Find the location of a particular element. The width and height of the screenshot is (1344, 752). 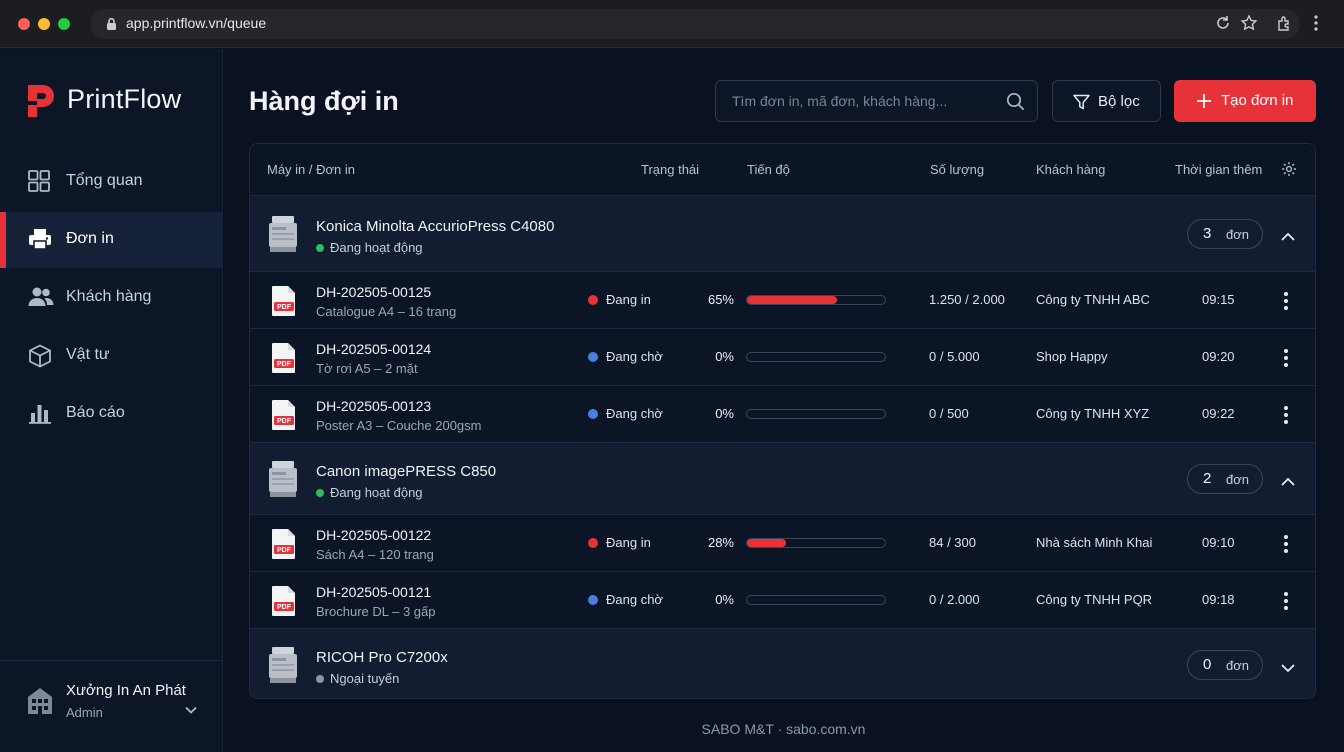

order-customer: Công ty TNHH ABC is located at coordinates (1093, 299).